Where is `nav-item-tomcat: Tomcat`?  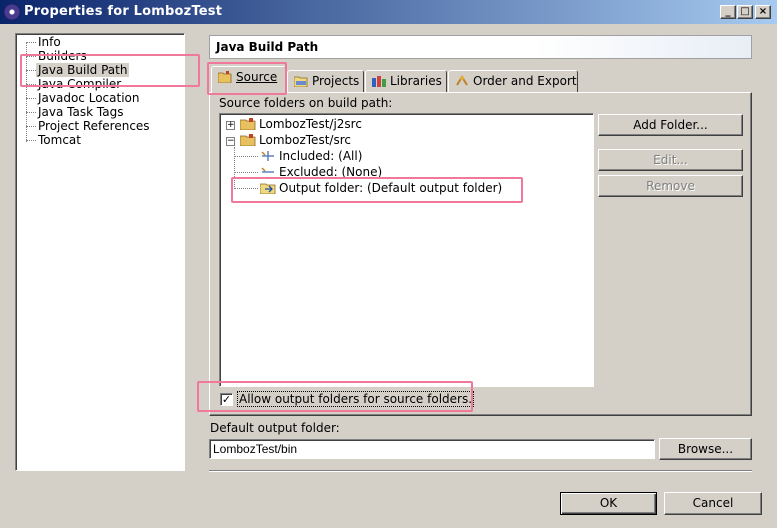
nav-item-tomcat: Tomcat is located at coordinates (59, 140).